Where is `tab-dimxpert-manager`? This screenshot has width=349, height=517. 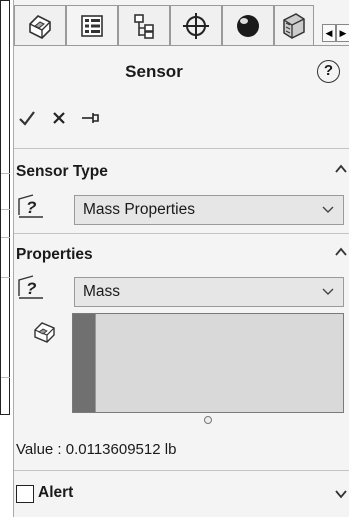 tab-dimxpert-manager is located at coordinates (196, 25).